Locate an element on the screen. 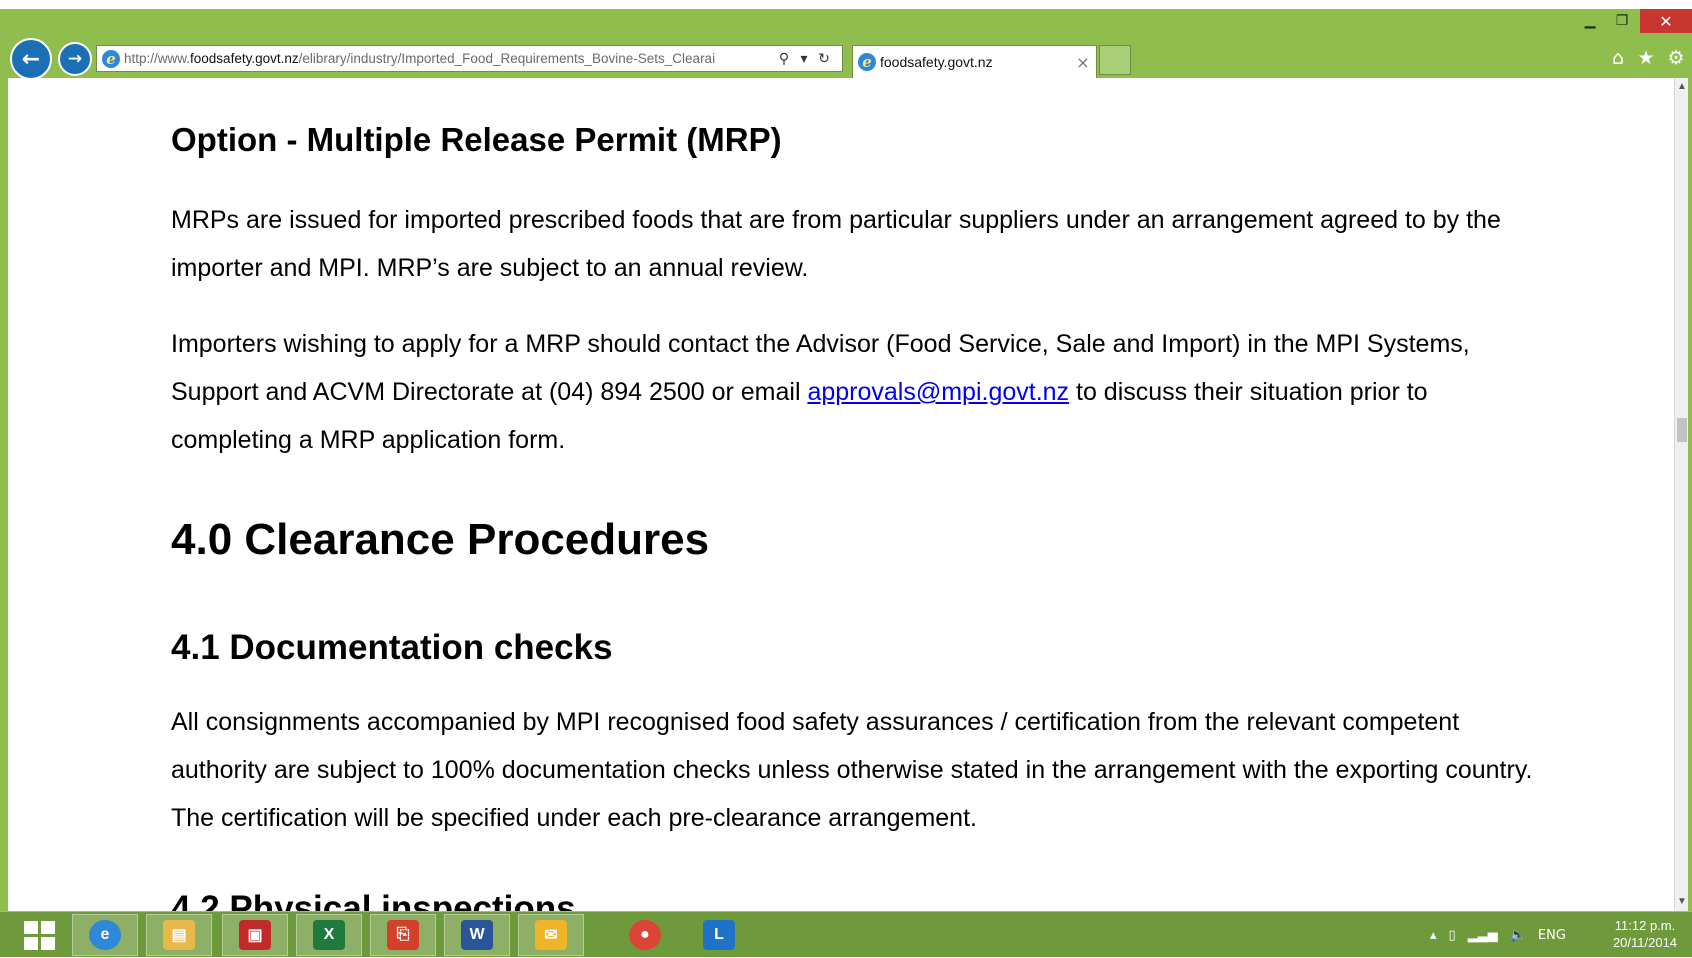  remote-desktop-icon: ▣ is located at coordinates (255, 935).